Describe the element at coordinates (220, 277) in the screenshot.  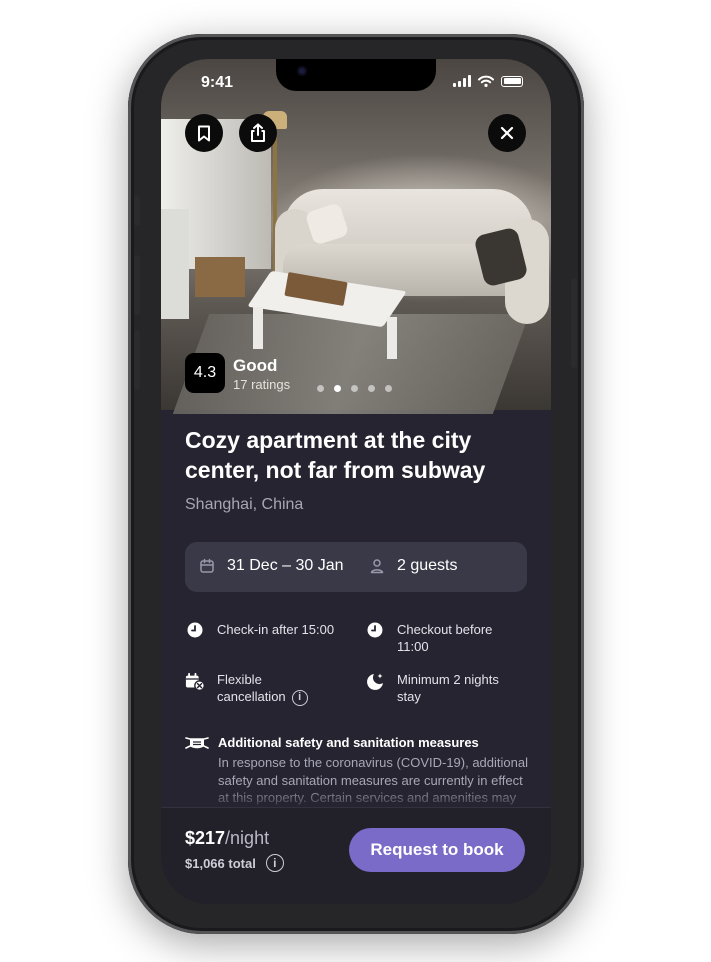
I see `photo-crate` at that location.